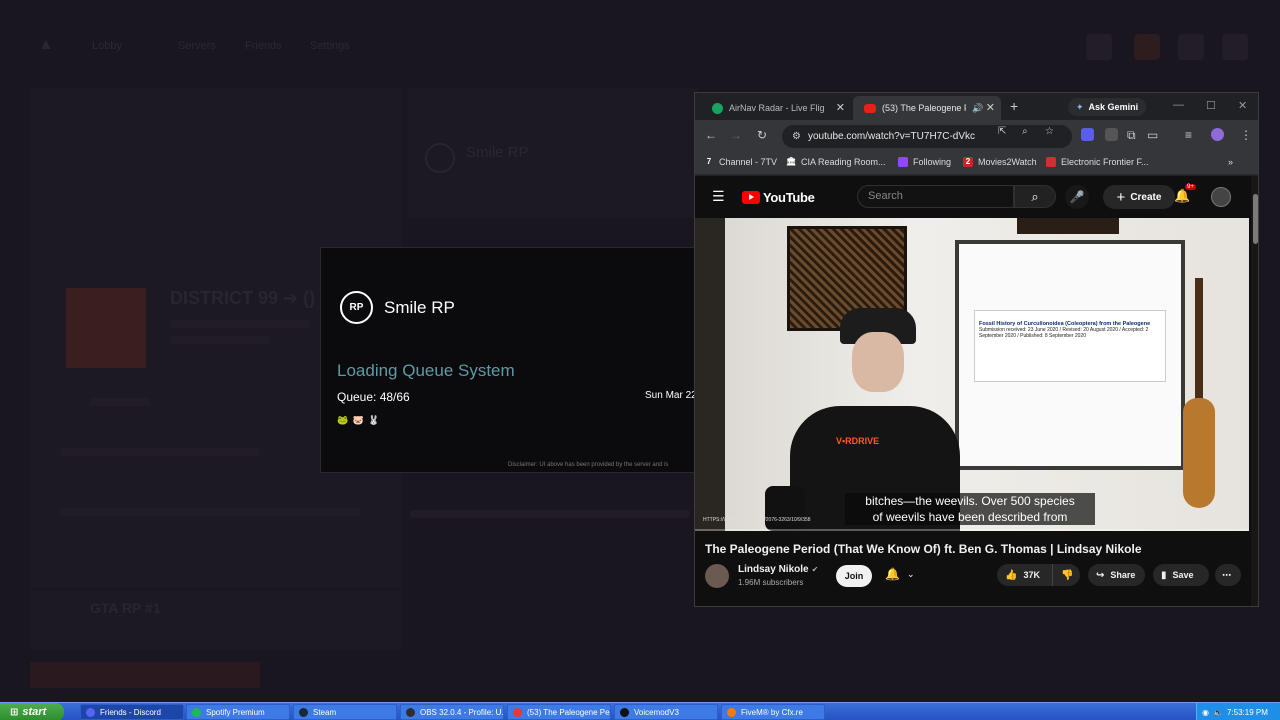 The height and width of the screenshot is (720, 1280). Describe the element at coordinates (815, 569) in the screenshot. I see `verified-icon: ✔` at that location.